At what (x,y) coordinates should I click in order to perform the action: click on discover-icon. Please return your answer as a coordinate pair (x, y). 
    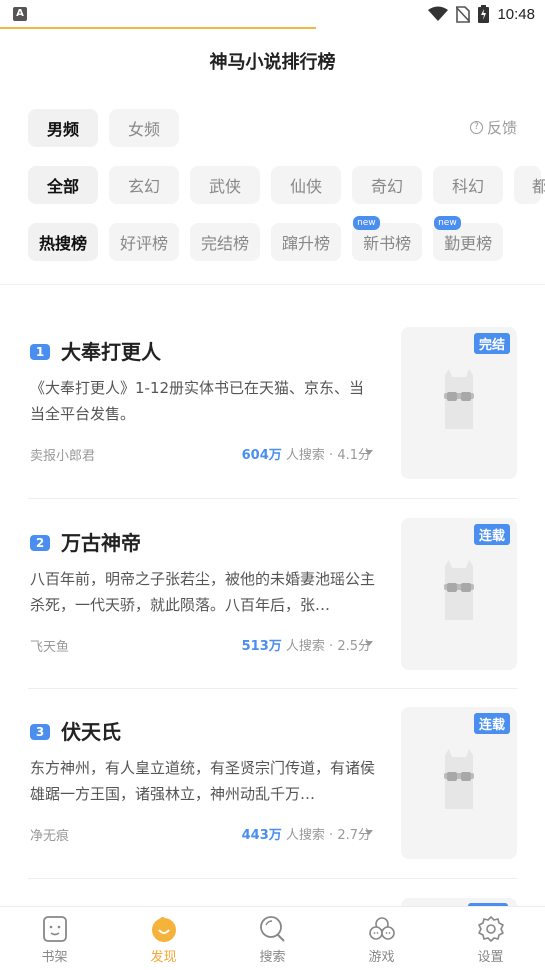
    Looking at the image, I should click on (163, 929).